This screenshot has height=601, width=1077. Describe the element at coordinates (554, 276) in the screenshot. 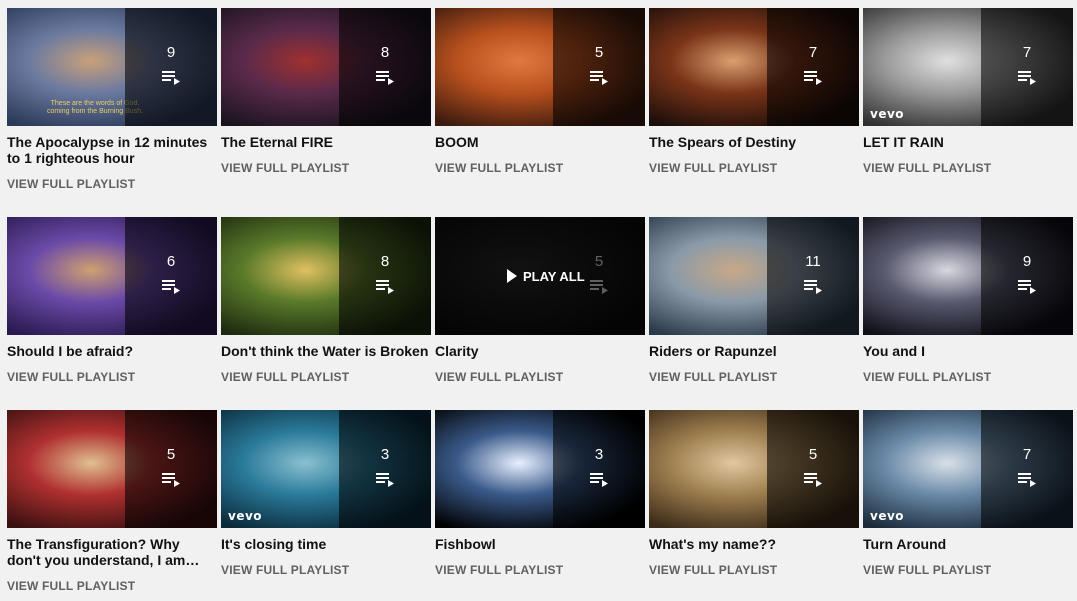

I see `play-all-label: PLAY ALL` at that location.